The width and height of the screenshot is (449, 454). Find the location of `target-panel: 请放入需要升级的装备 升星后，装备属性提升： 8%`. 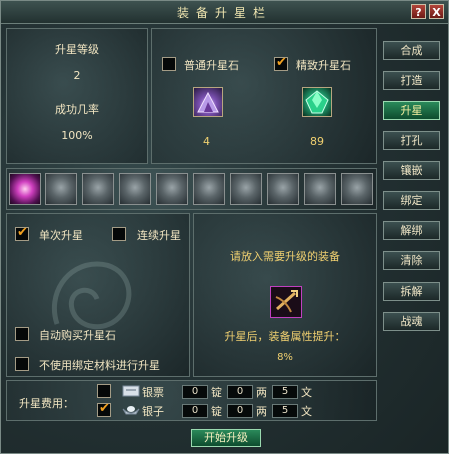

target-panel: 请放入需要升级的装备 升星后，装备属性提升： 8% is located at coordinates (285, 295).